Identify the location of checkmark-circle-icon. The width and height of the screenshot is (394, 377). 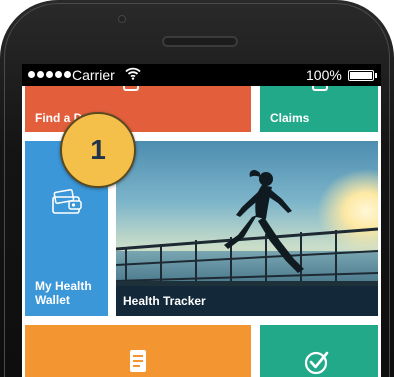
(317, 363).